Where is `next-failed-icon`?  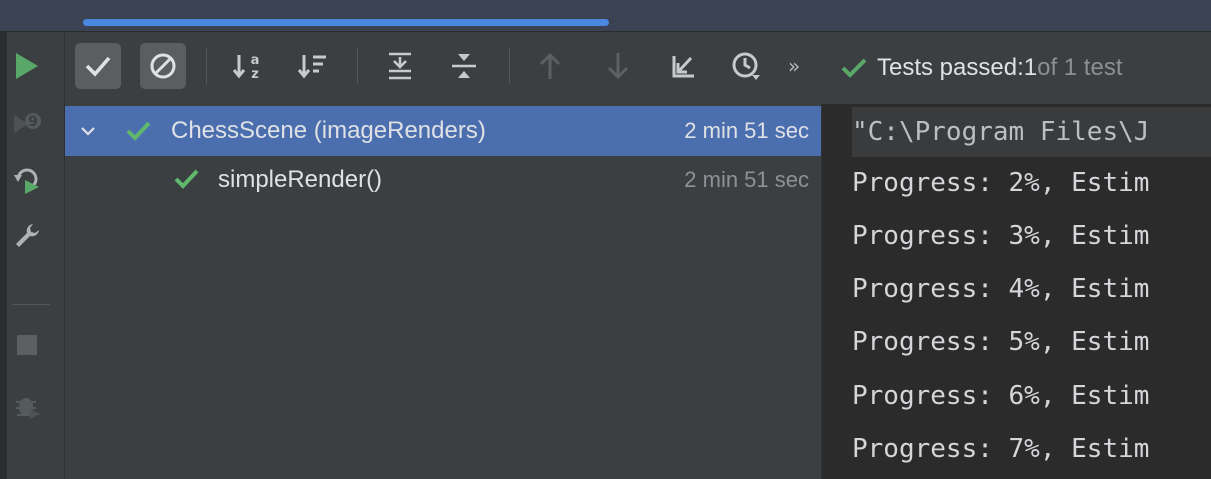
next-failed-icon is located at coordinates (618, 66).